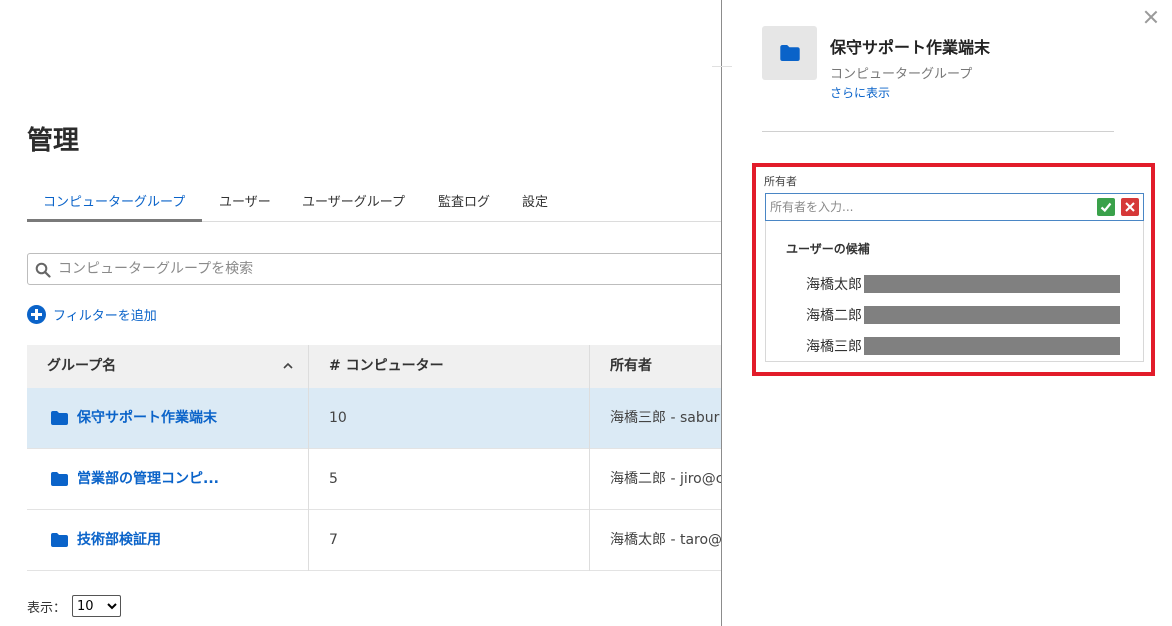  What do you see at coordinates (47, 608) in the screenshot?
I see `page-size-label: 表示：` at bounding box center [47, 608].